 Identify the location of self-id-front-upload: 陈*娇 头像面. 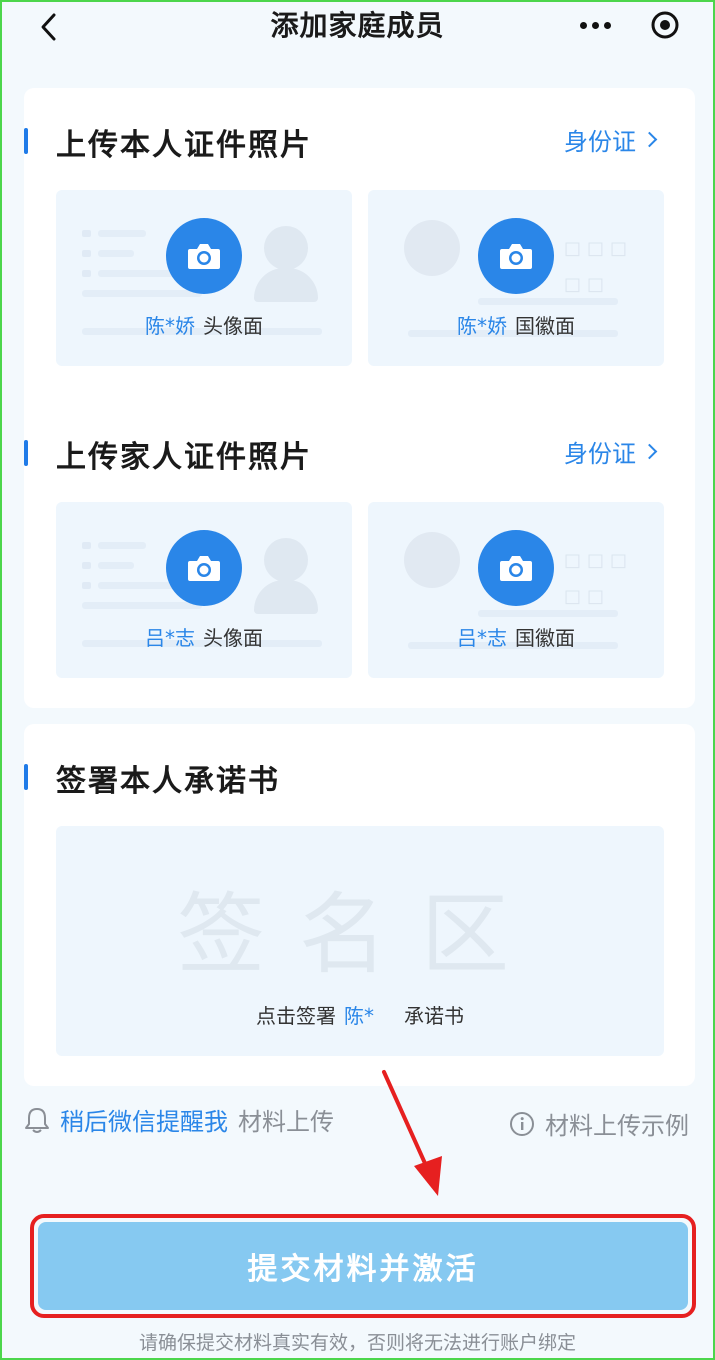
(204, 278).